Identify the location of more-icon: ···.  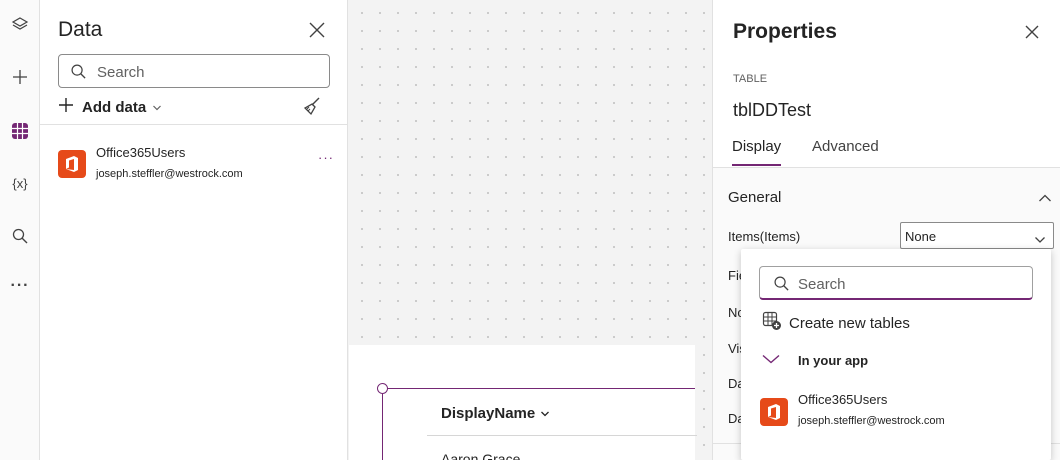
(20, 285).